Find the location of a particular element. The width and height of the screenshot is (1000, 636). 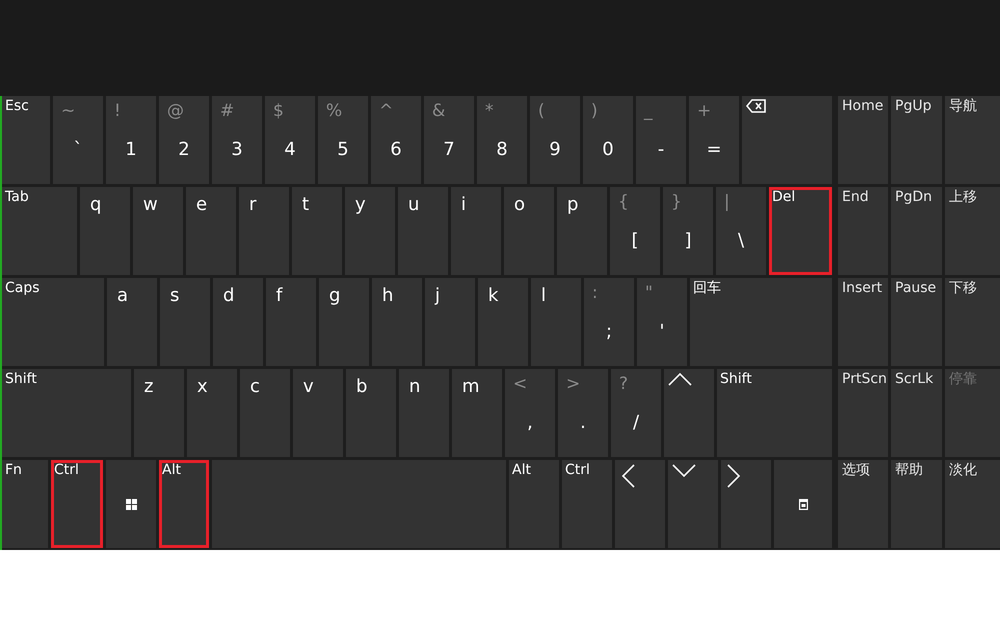

key: l is located at coordinates (556, 322).